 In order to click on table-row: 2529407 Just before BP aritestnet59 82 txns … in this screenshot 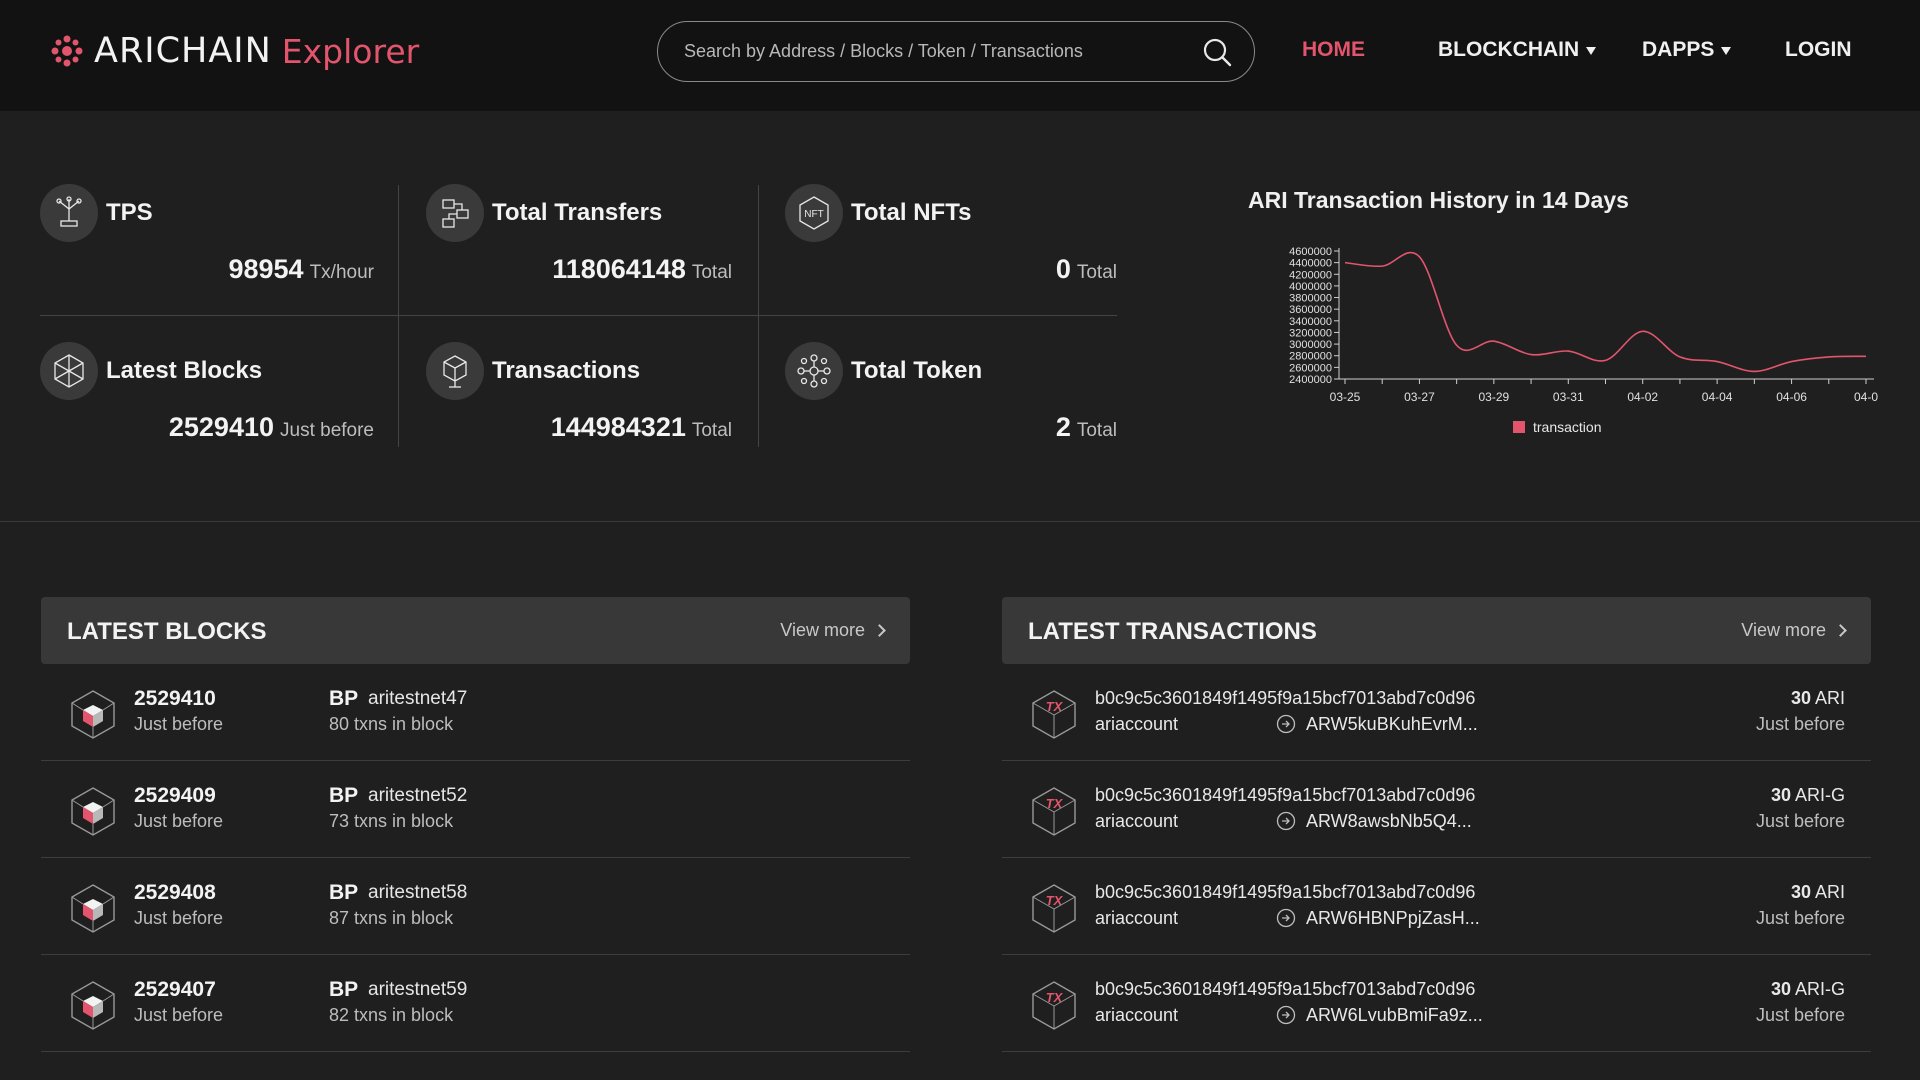, I will do `click(475, 1003)`.